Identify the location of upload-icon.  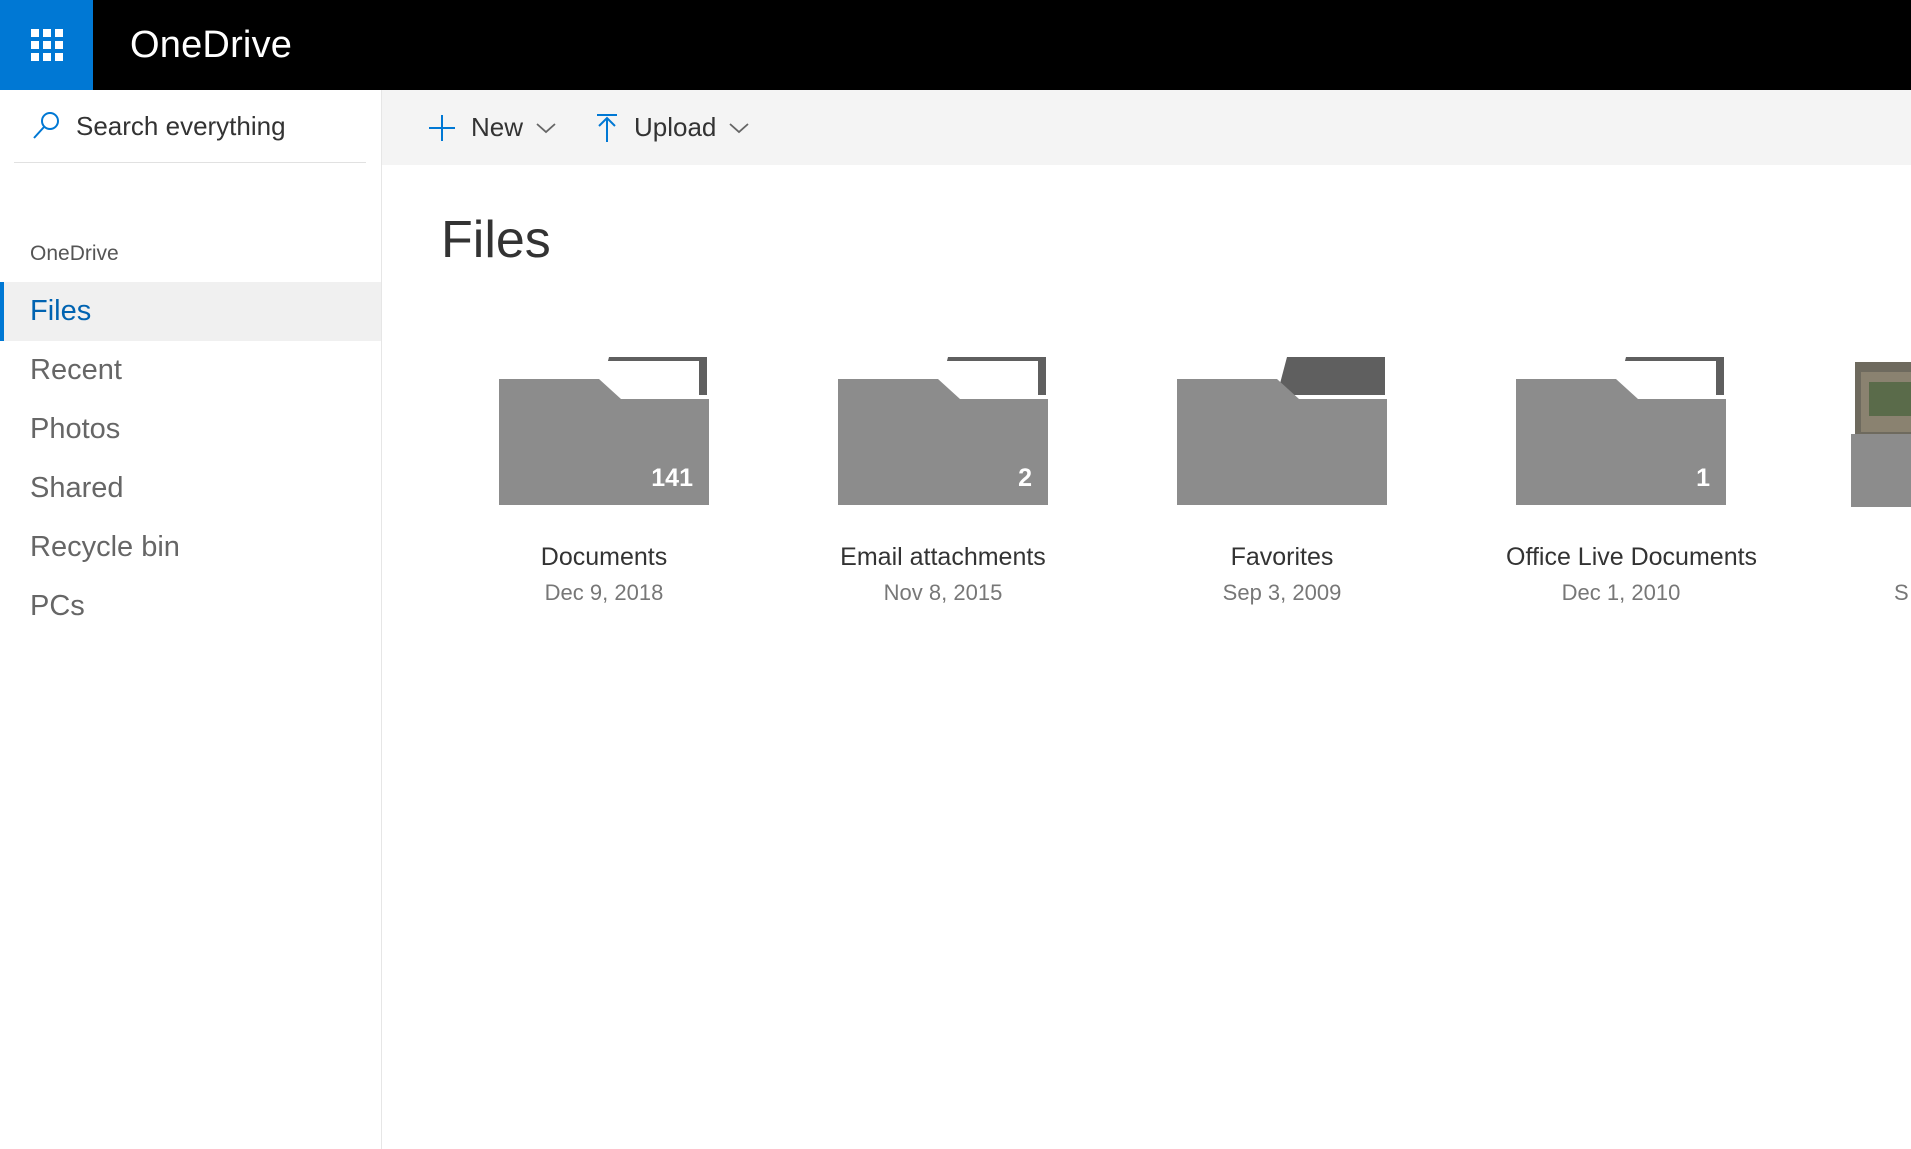
(607, 127).